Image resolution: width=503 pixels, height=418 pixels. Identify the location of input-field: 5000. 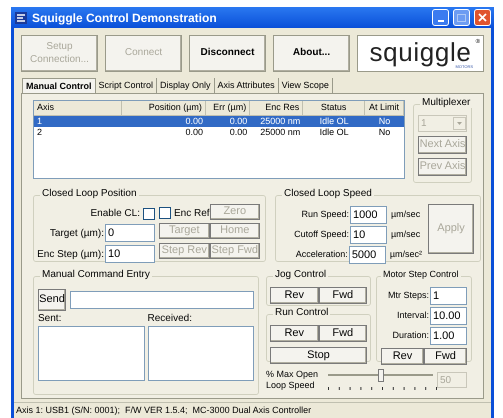
(367, 255).